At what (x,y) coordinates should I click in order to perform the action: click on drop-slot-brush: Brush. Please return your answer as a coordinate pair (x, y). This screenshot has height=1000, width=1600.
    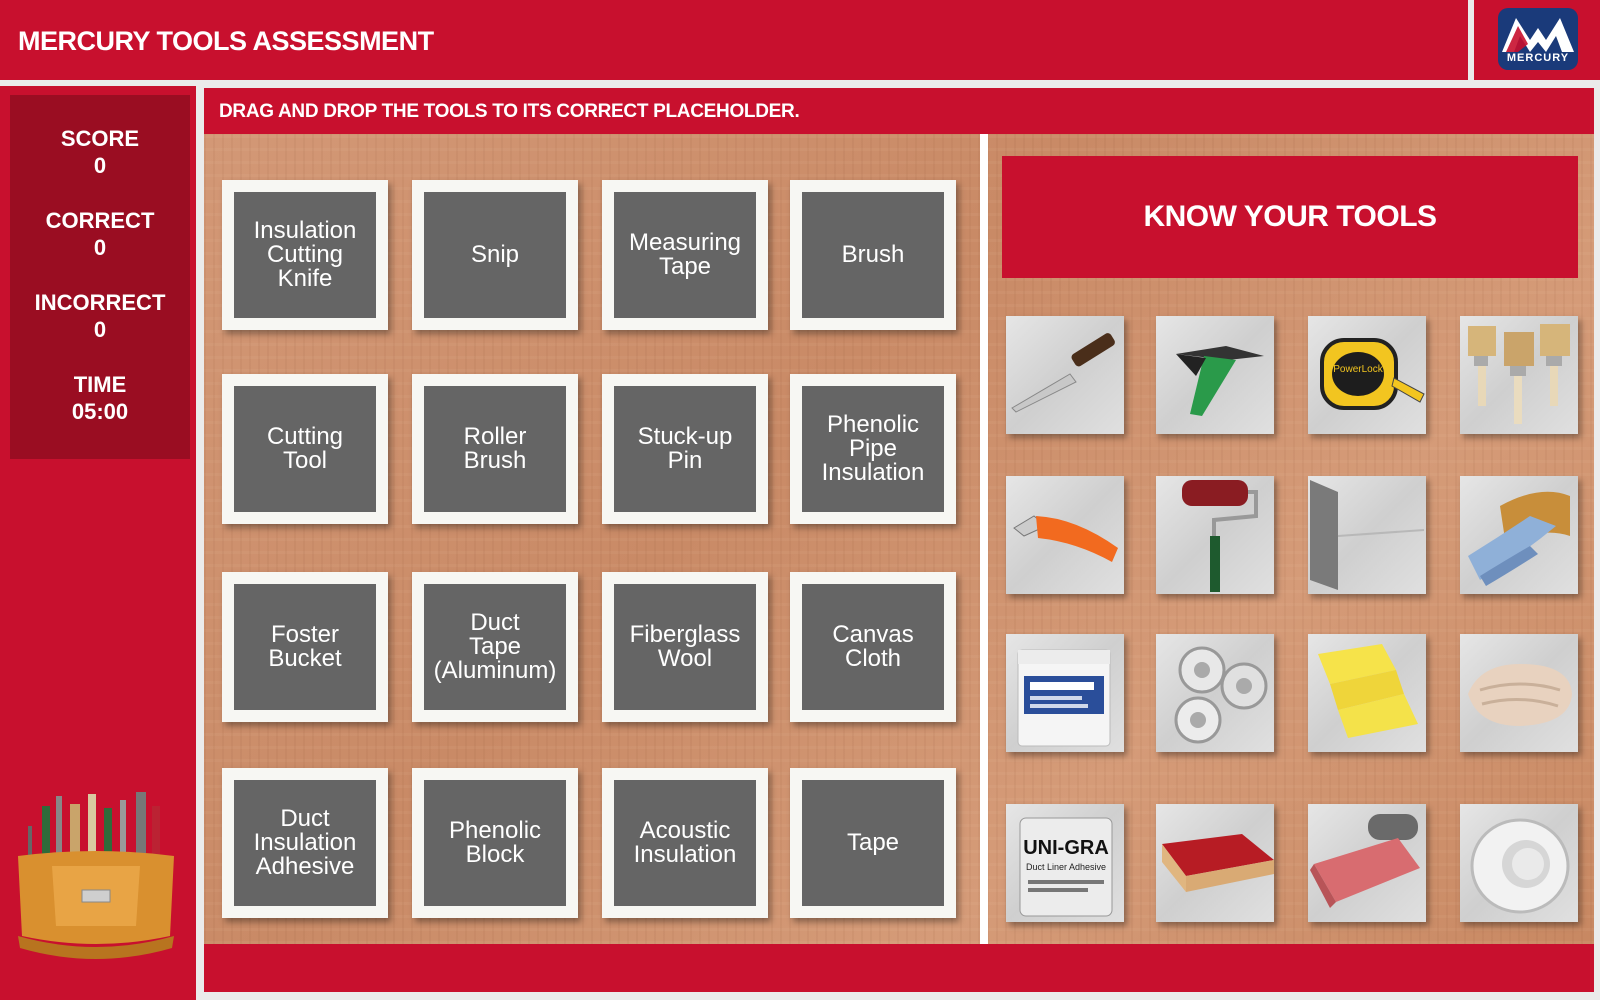
    Looking at the image, I should click on (873, 255).